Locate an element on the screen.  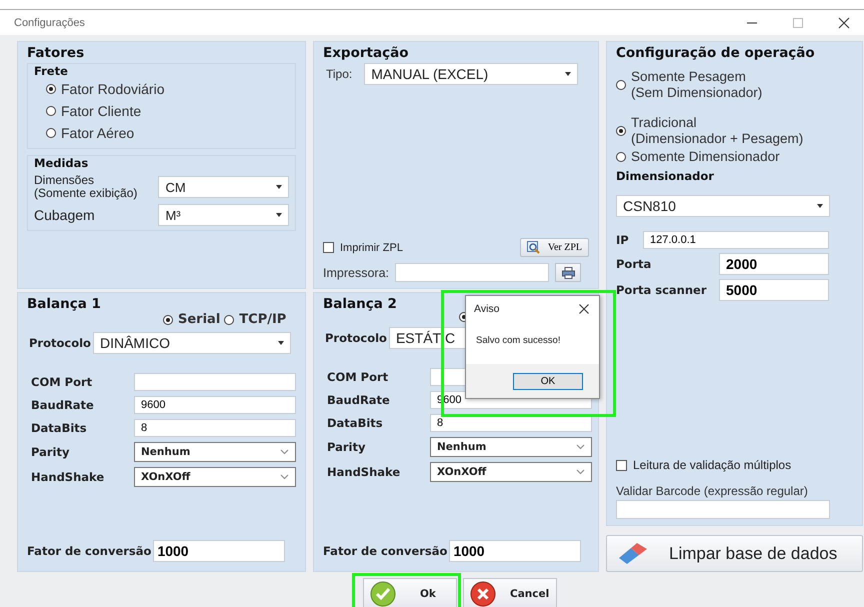
checkmark-icon is located at coordinates (383, 594).